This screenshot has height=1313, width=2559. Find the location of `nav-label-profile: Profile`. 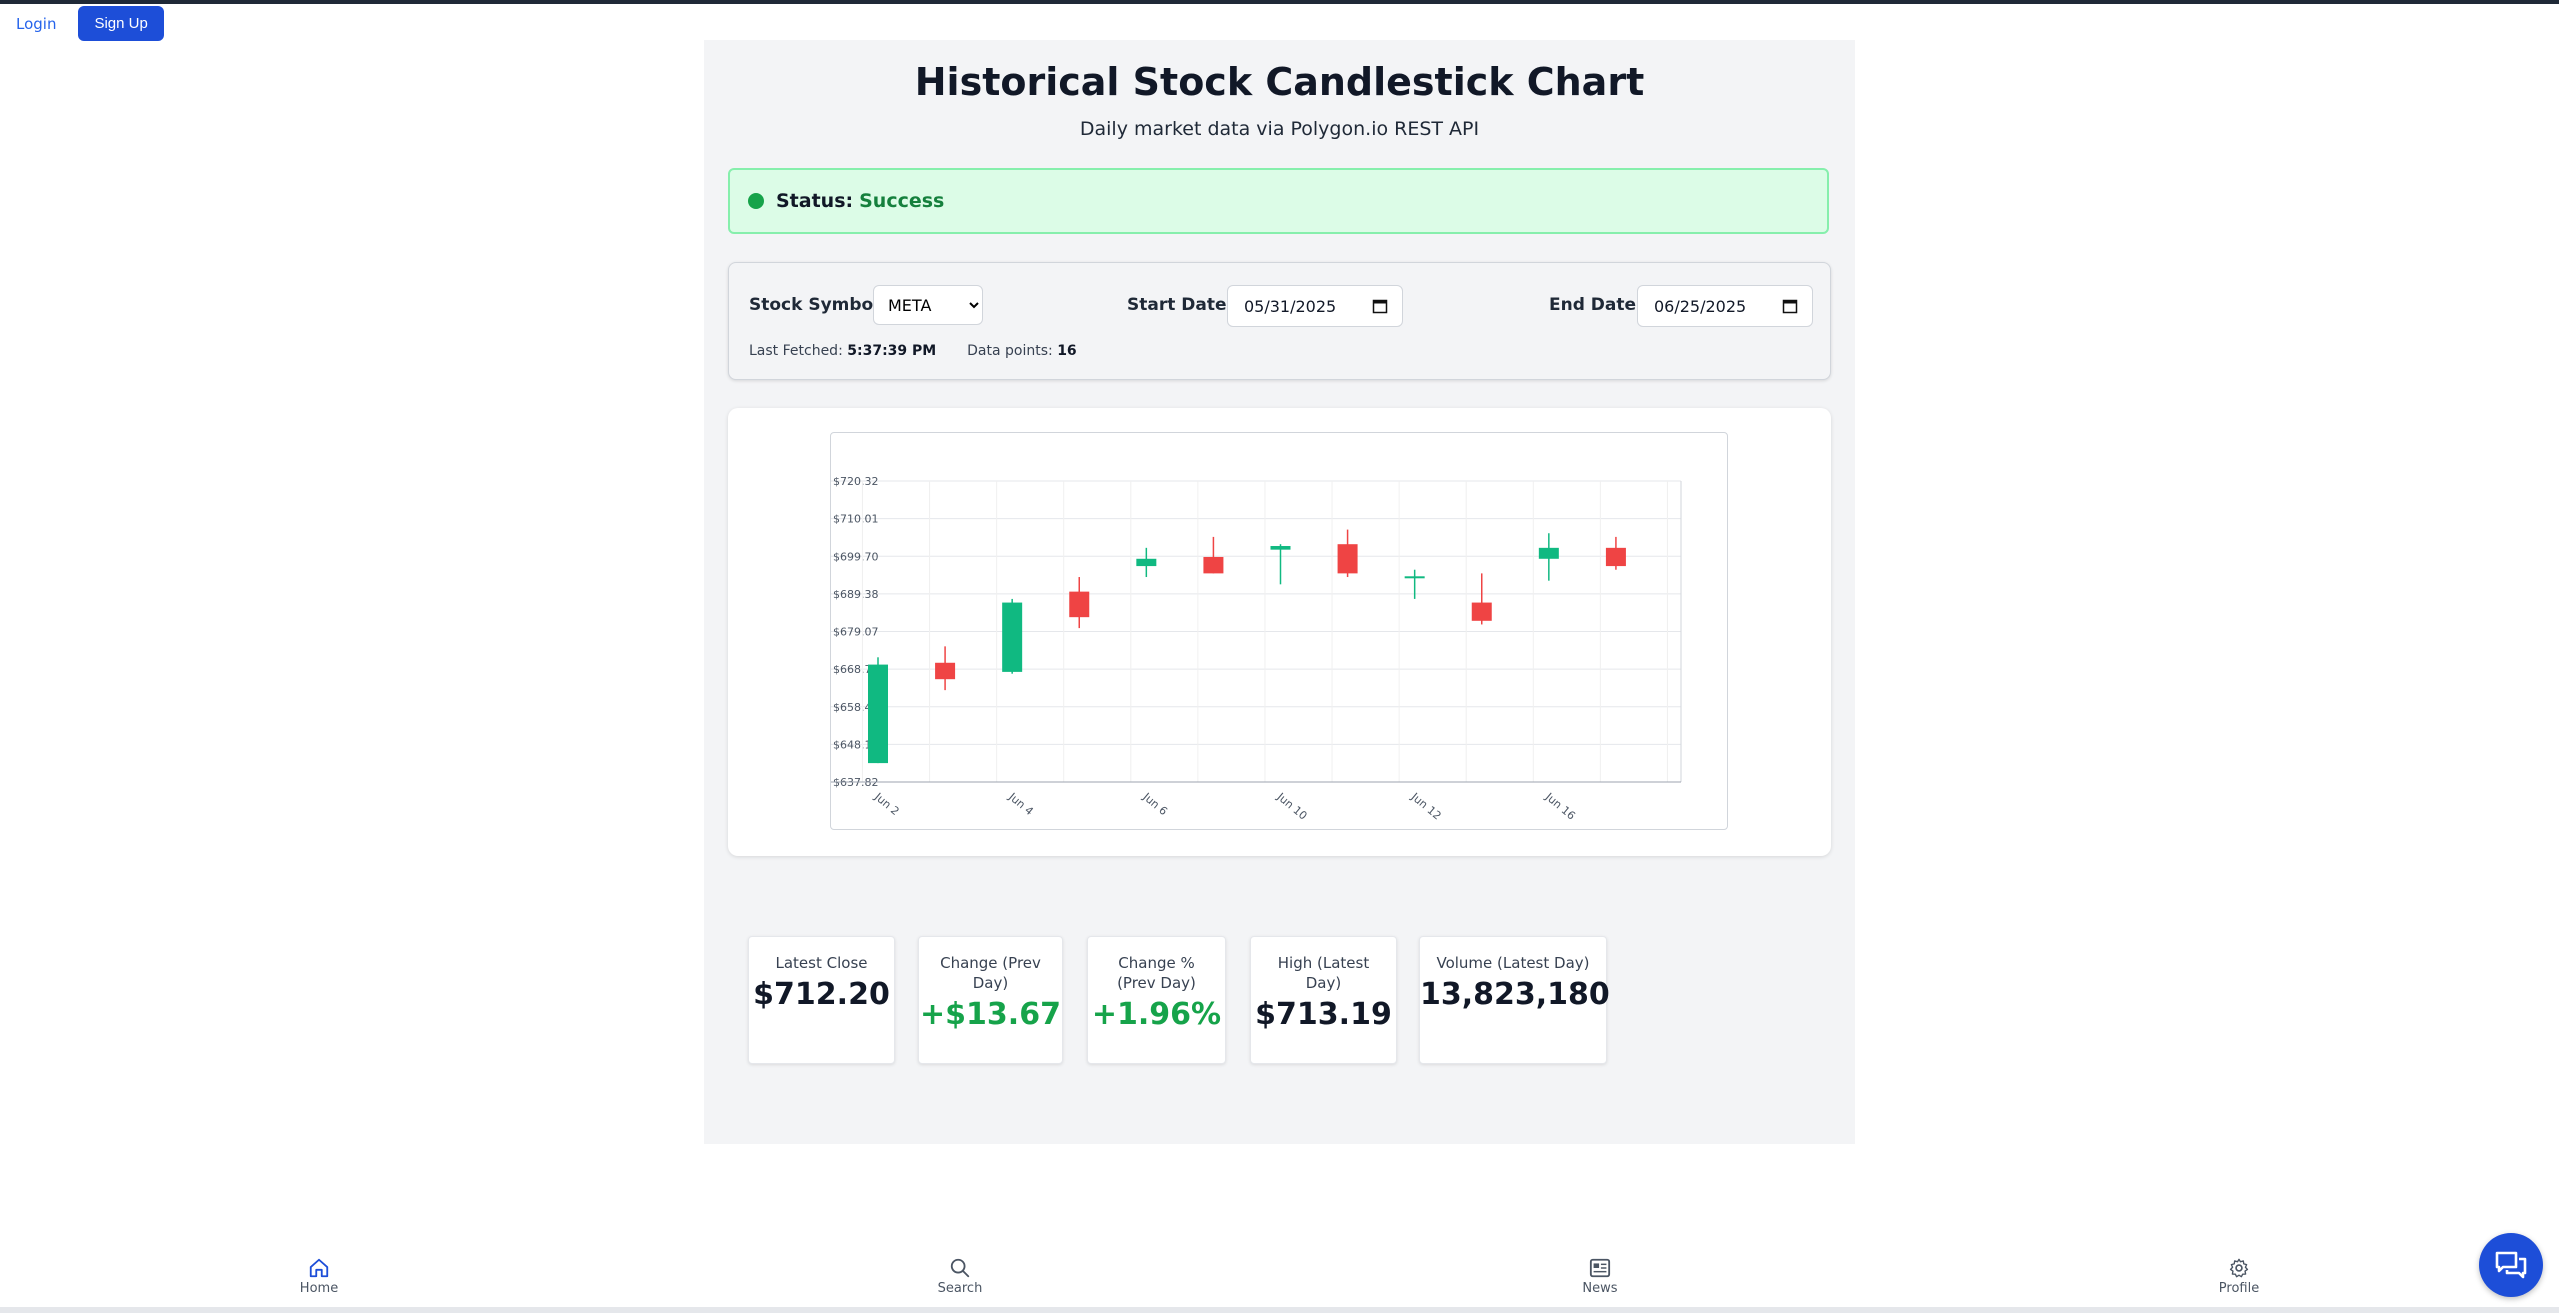

nav-label-profile: Profile is located at coordinates (2239, 1288).